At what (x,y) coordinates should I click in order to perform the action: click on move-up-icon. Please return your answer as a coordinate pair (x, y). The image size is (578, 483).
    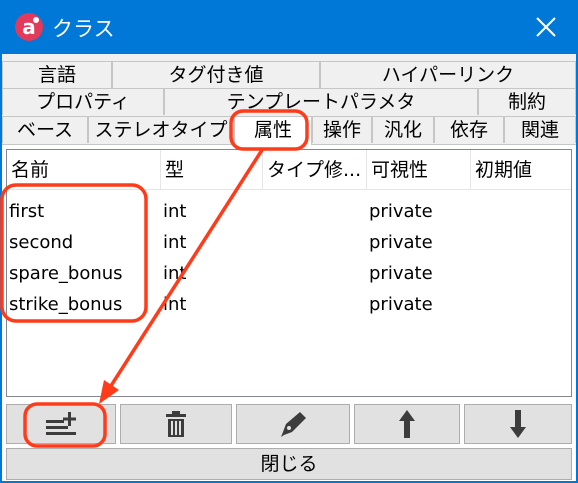
    Looking at the image, I should click on (407, 424).